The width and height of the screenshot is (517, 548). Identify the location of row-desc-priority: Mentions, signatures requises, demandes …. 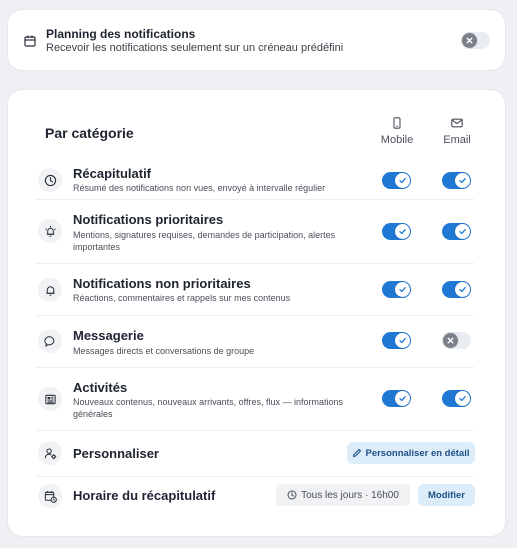
(204, 241).